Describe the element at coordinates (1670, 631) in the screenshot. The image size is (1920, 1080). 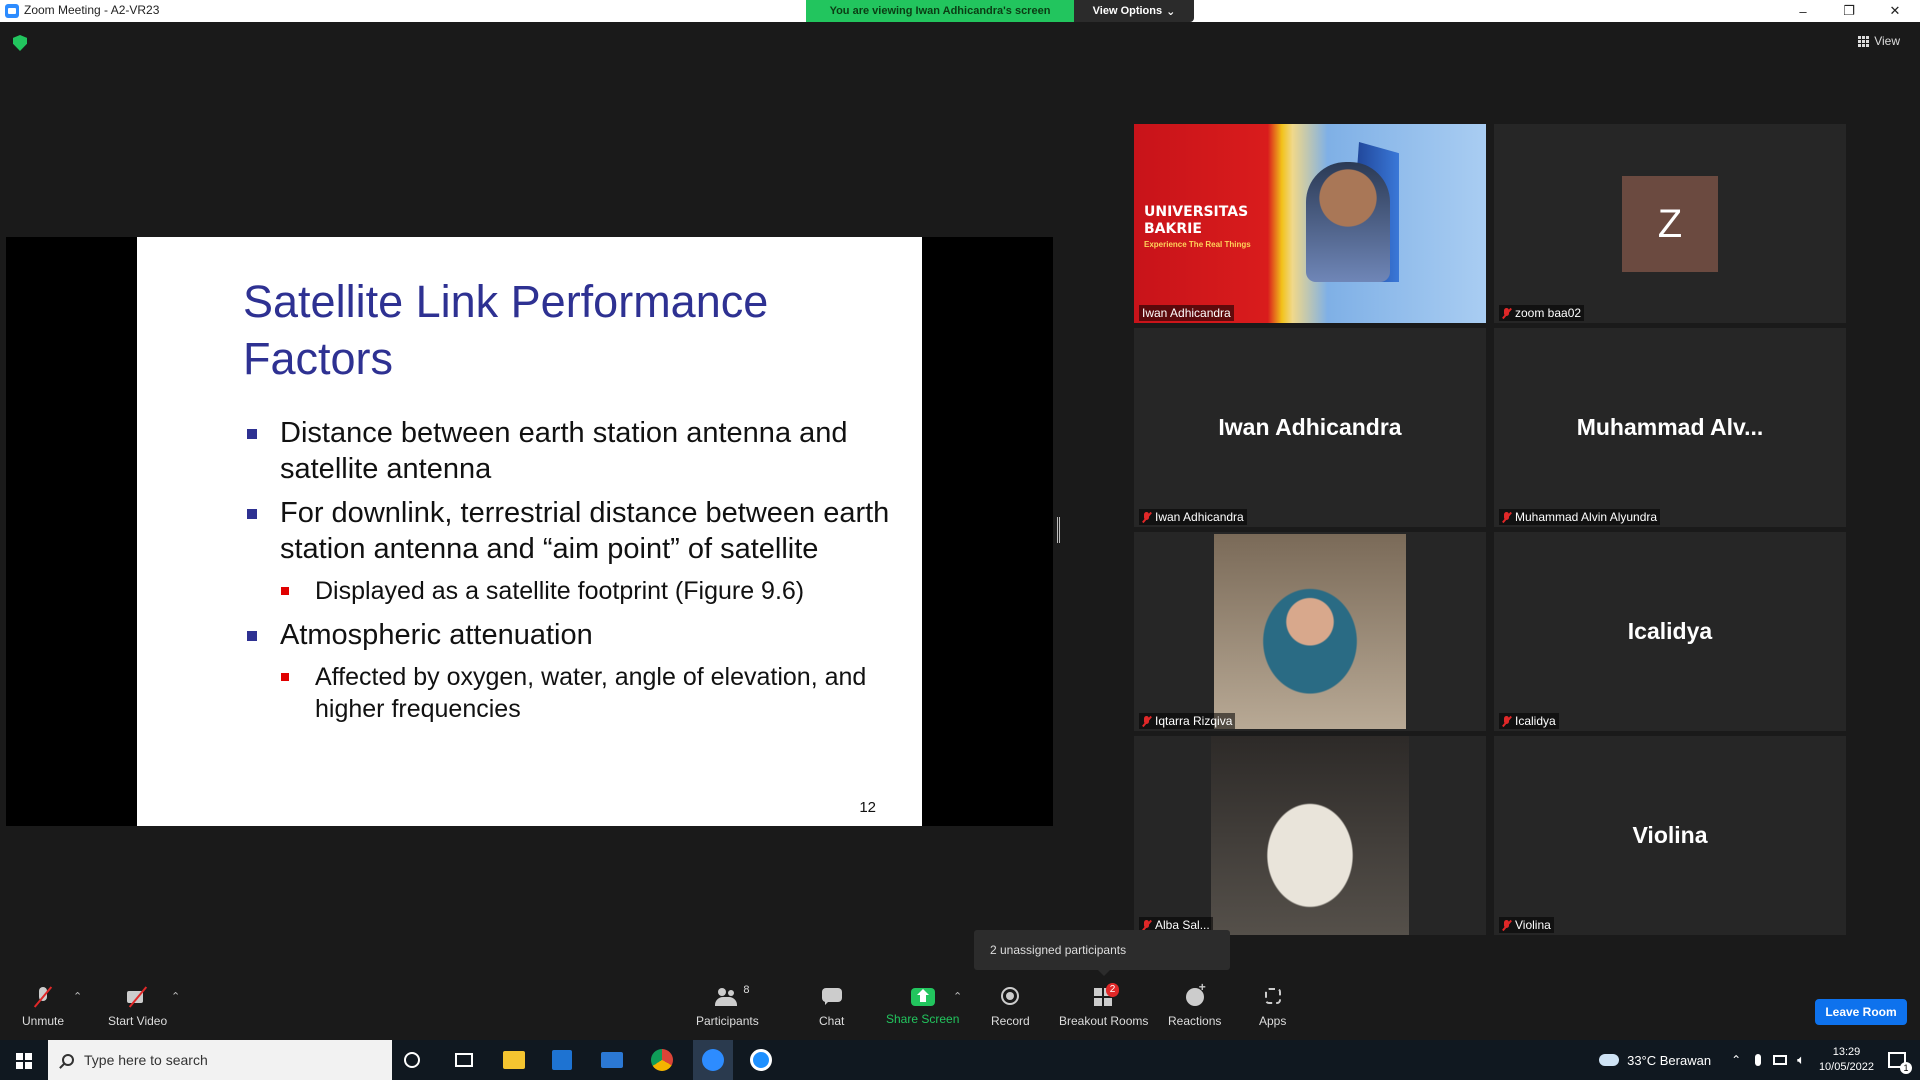
I see `video-tile-icalidya: Icalidya Icalidya` at that location.